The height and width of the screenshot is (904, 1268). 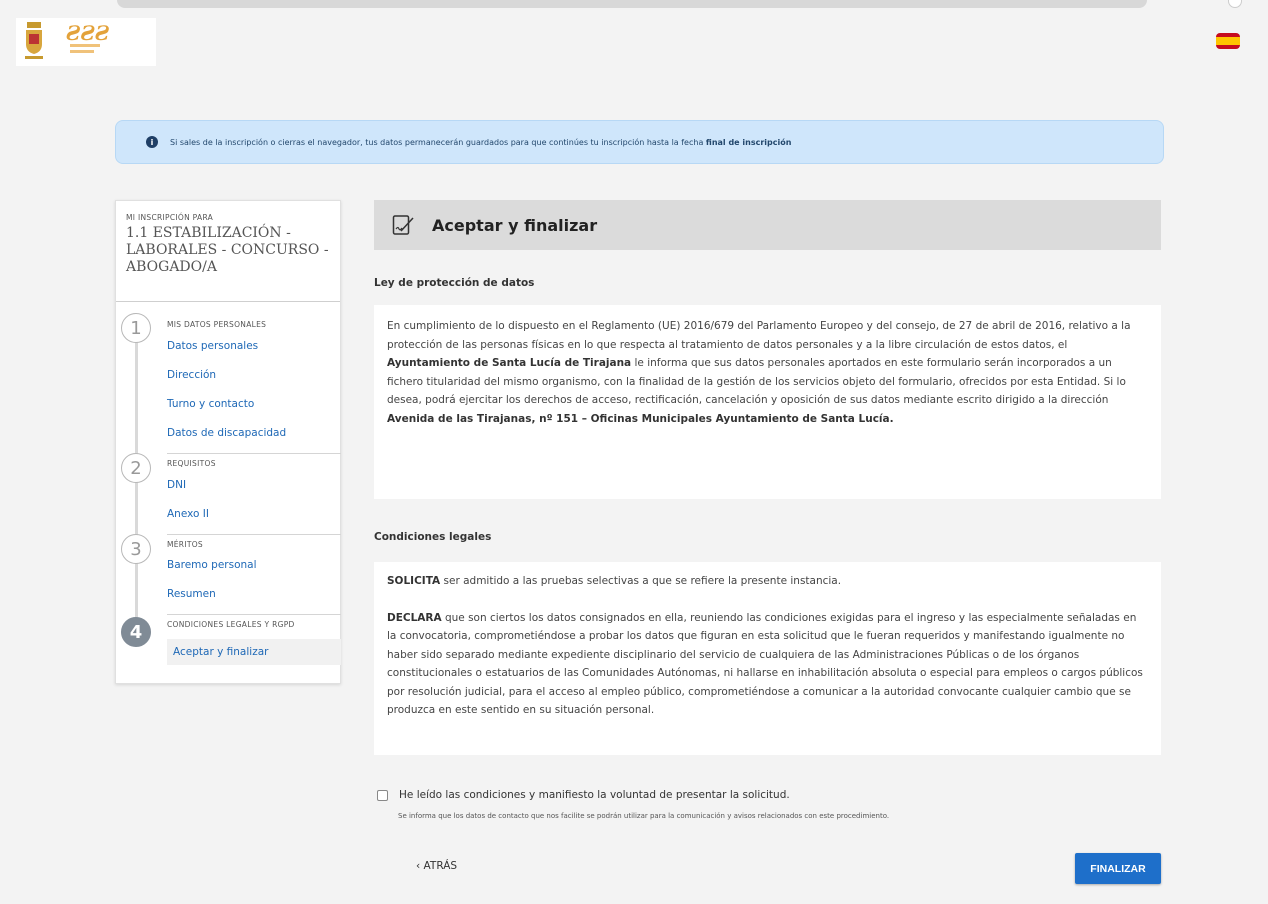 What do you see at coordinates (433, 537) in the screenshot?
I see `section-heading-legal: Condiciones legales` at bounding box center [433, 537].